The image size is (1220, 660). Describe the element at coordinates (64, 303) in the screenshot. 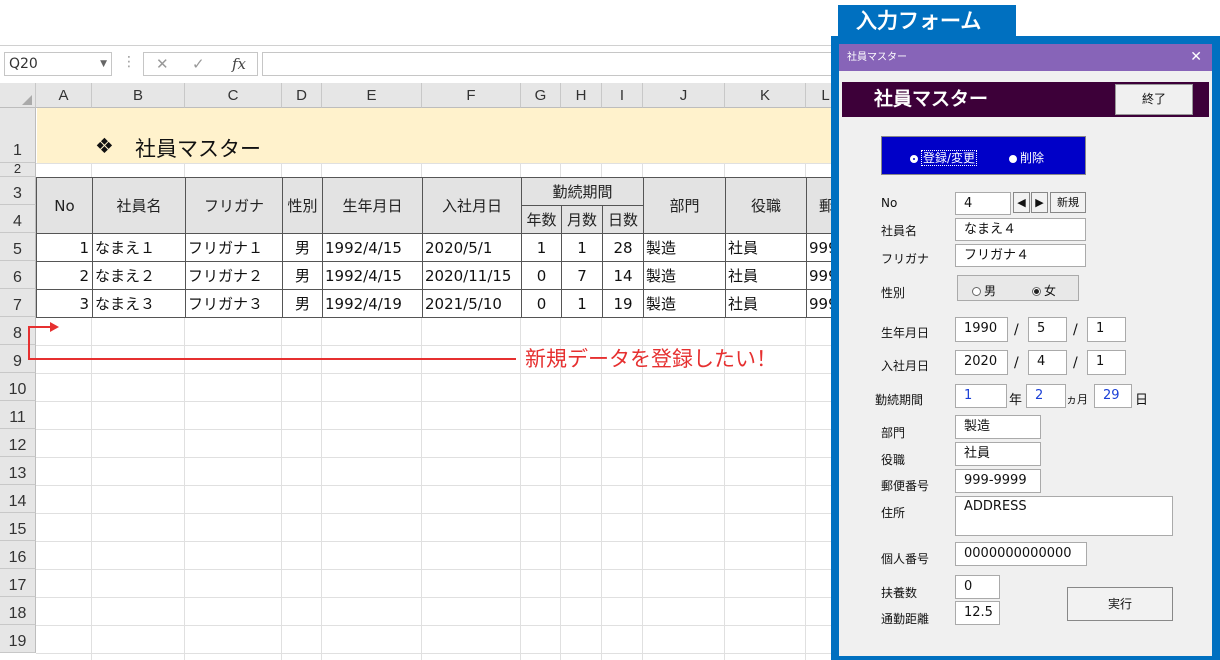

I see `table-cell: 3` at that location.